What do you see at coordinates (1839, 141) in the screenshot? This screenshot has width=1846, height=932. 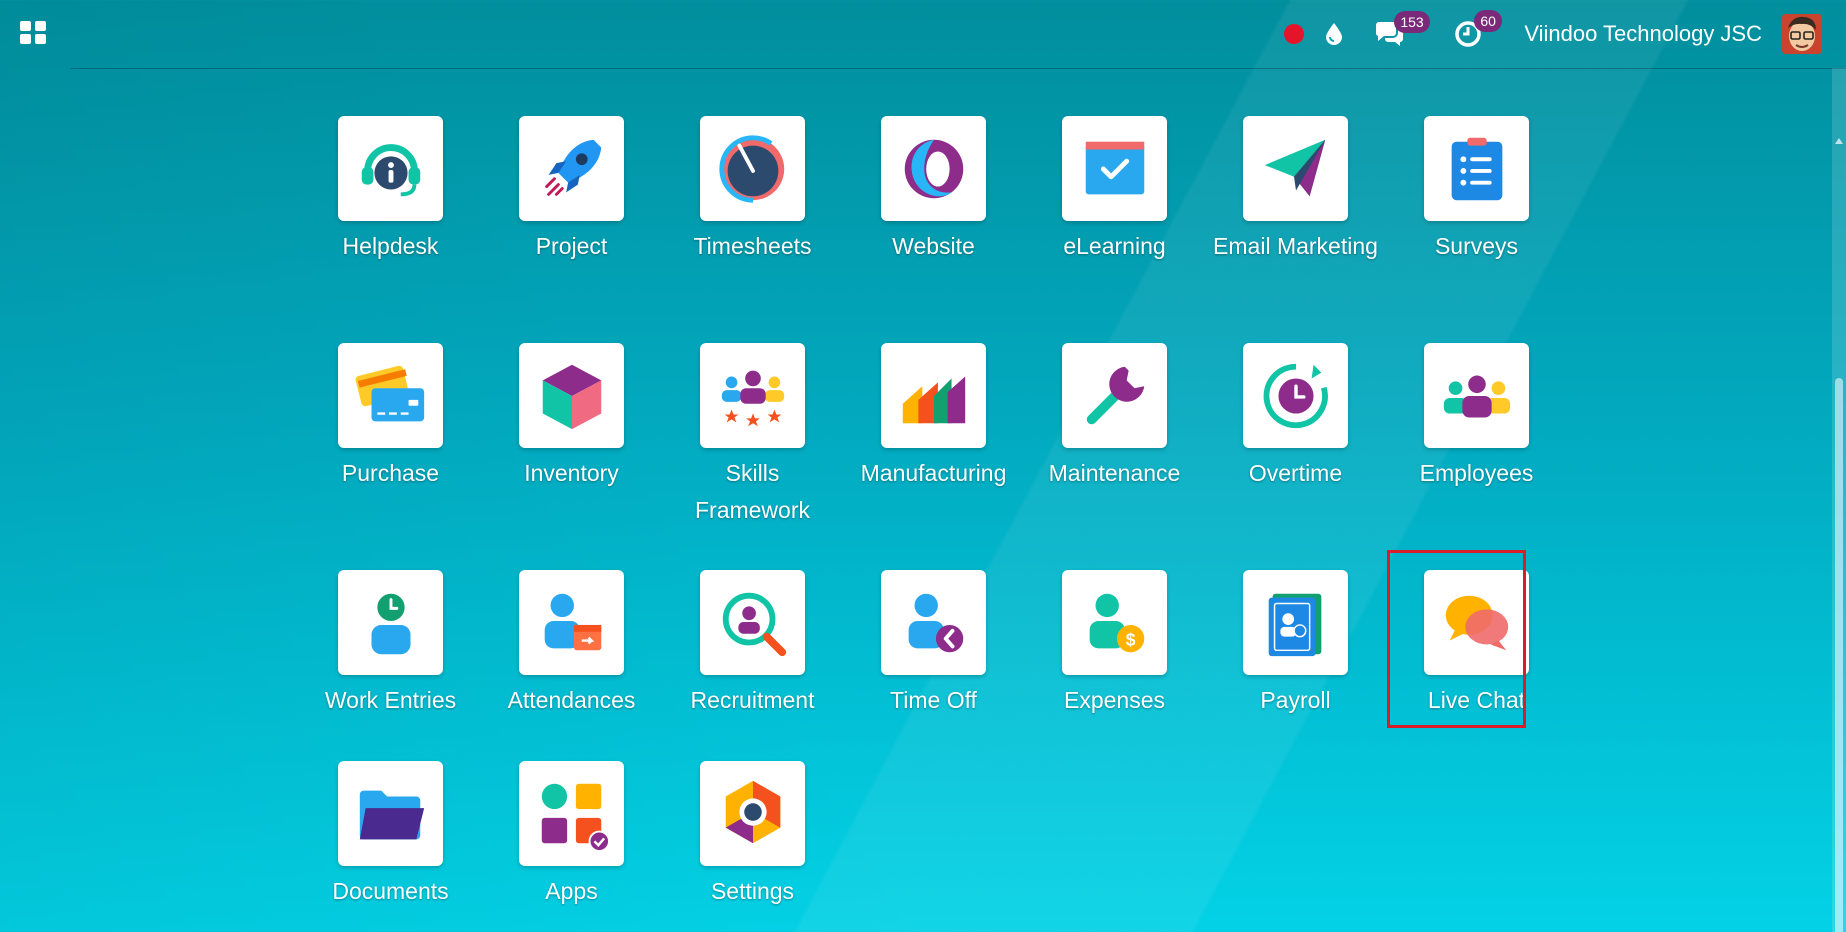 I see `scroll-up-arrow-icon` at bounding box center [1839, 141].